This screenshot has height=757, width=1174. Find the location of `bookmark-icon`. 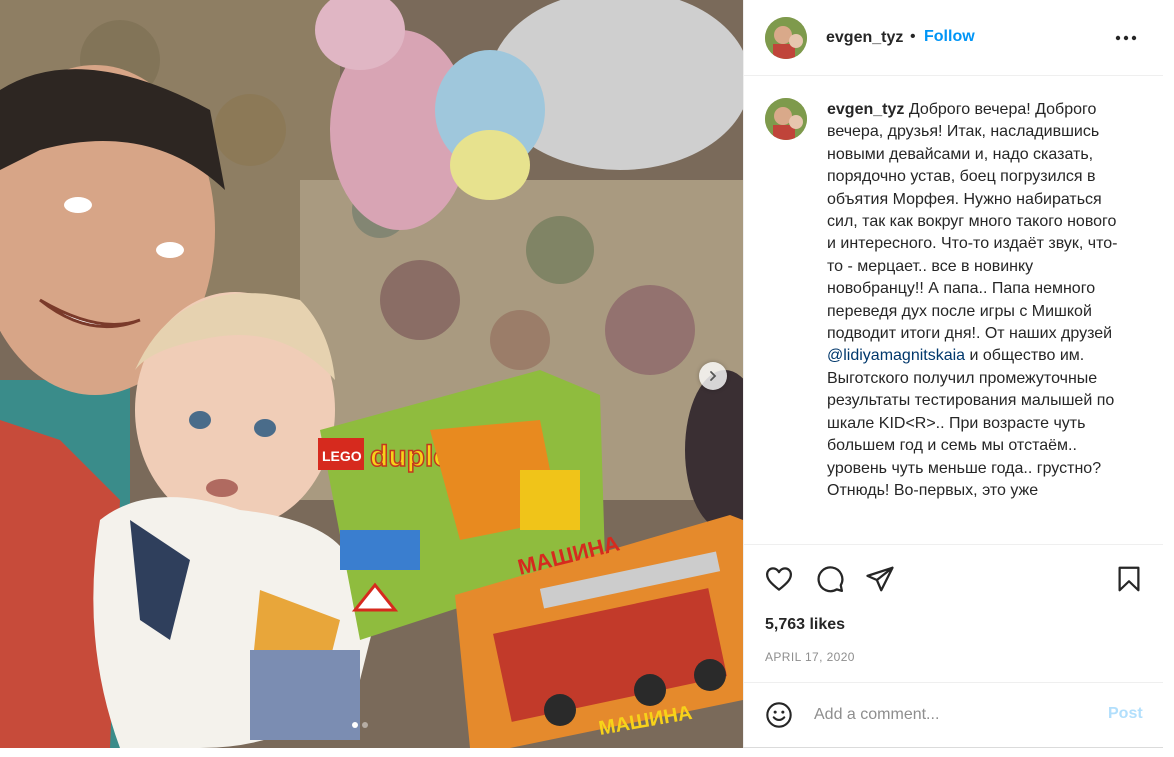

bookmark-icon is located at coordinates (1129, 579).